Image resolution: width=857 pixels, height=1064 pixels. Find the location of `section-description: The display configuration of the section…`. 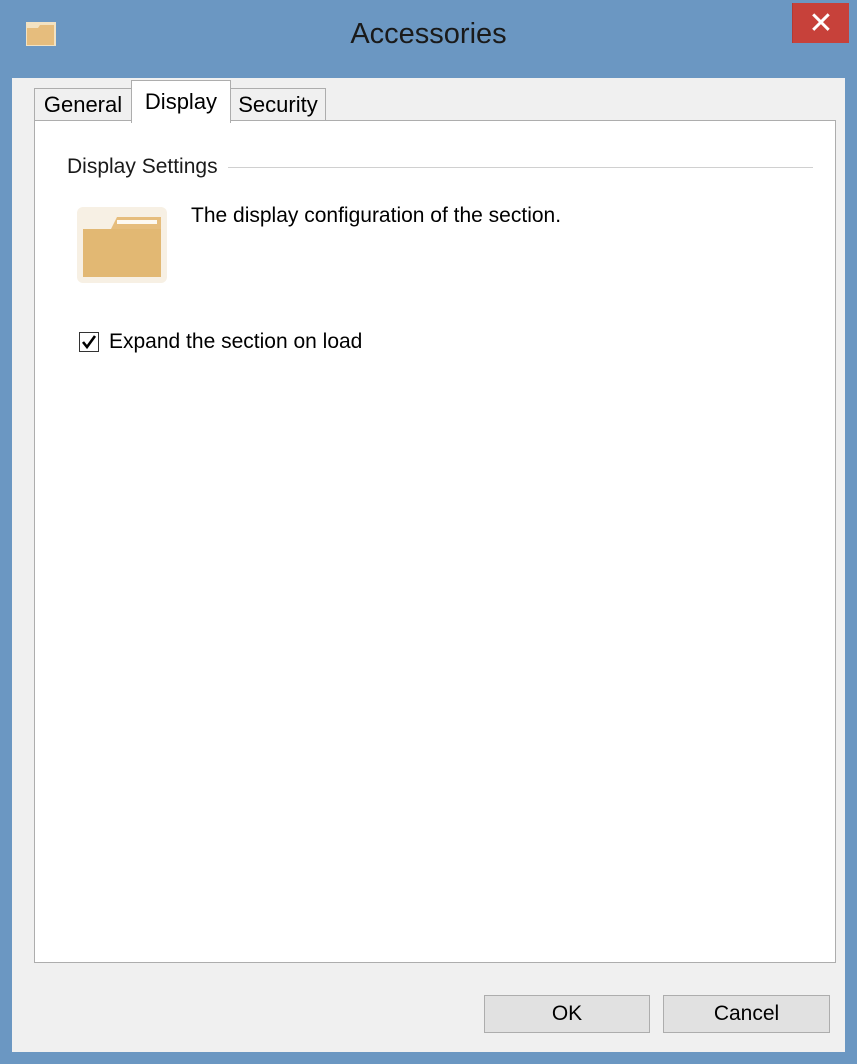

section-description: The display configuration of the section… is located at coordinates (376, 215).